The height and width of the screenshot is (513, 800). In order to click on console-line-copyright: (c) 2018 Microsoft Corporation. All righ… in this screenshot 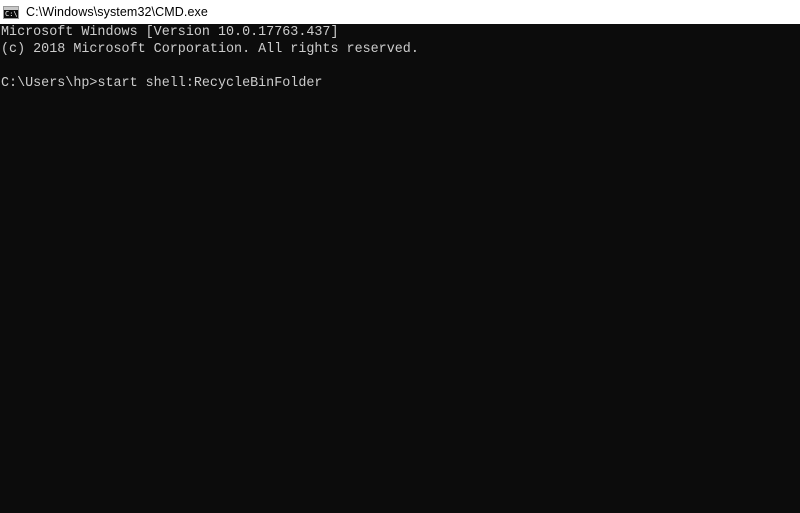, I will do `click(210, 49)`.